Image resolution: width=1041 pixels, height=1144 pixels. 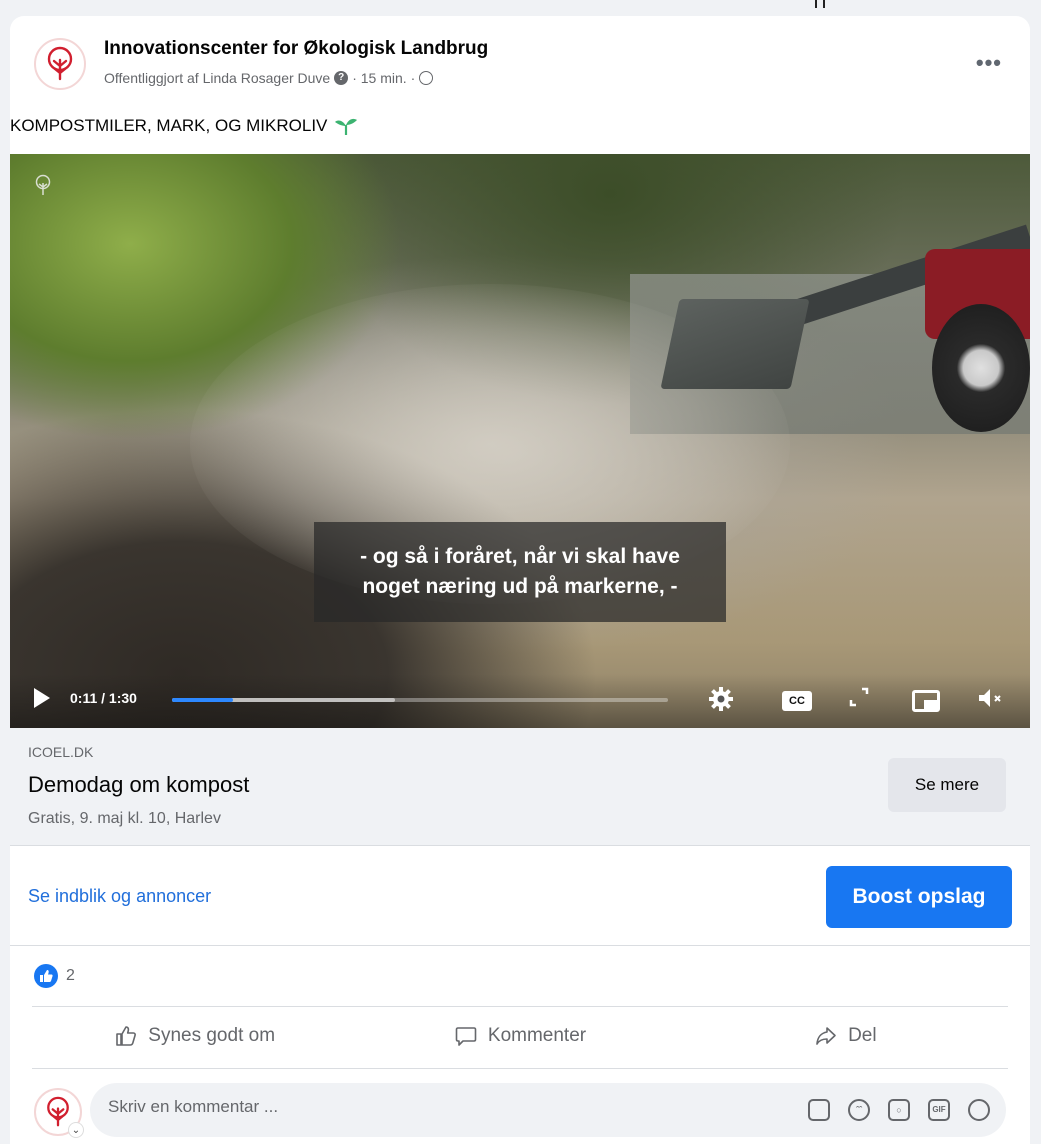 I want to click on post-text: KOMPOSTMILER, MARK, OG MIKROLIV, so click(x=184, y=126).